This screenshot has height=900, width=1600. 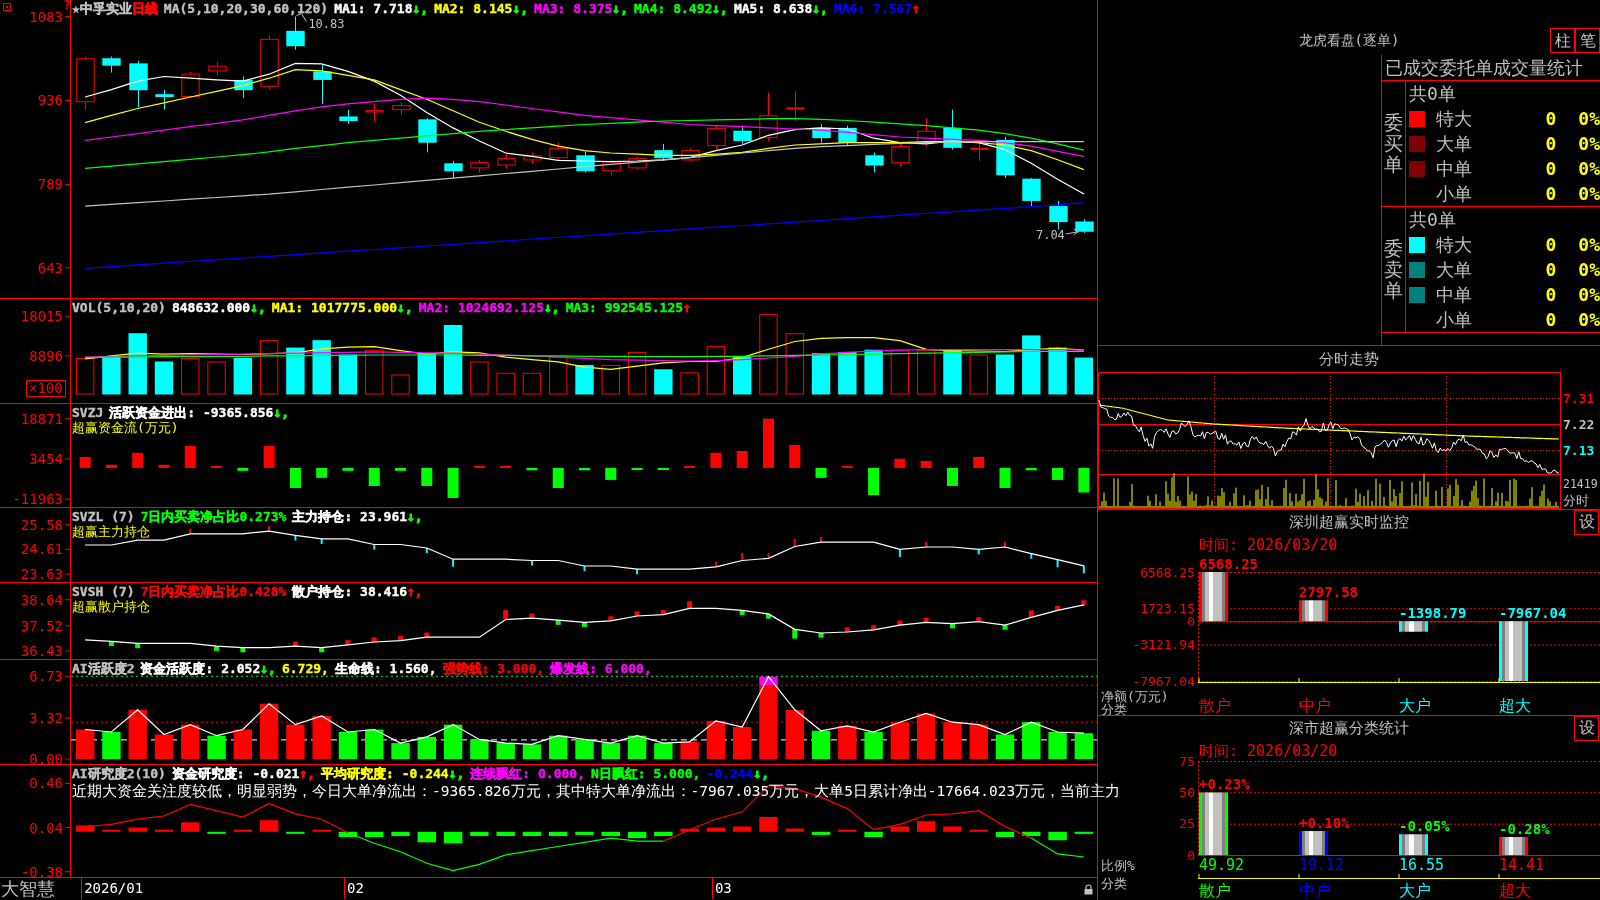 I want to click on axis-label: 6568.25, so click(x=1167, y=572).